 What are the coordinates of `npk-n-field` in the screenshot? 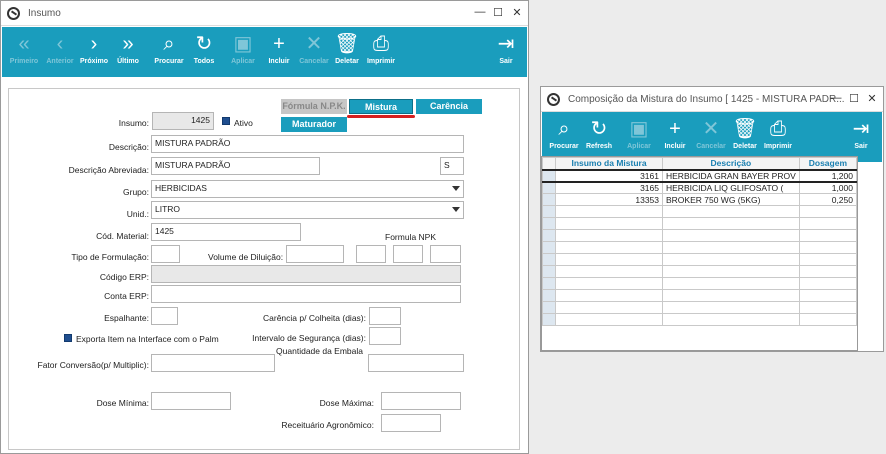 It's located at (371, 254).